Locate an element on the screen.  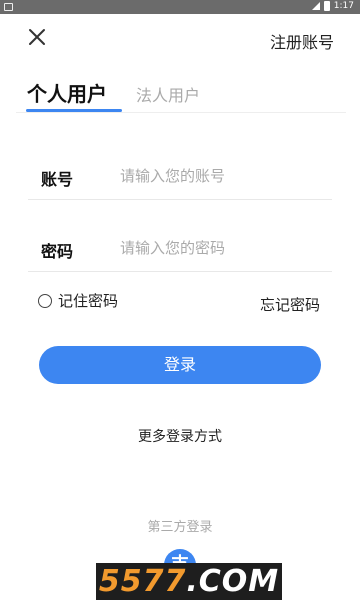
account-label: 账号 is located at coordinates (57, 179).